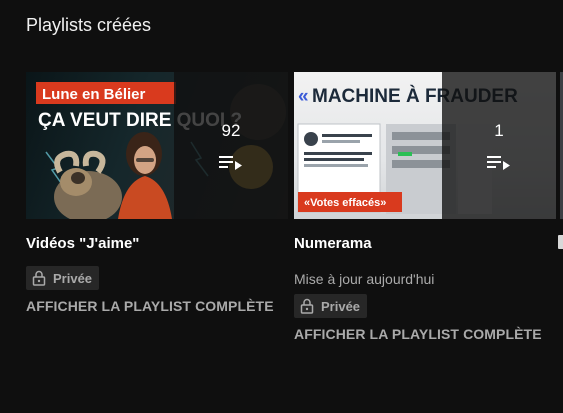  Describe the element at coordinates (231, 145) in the screenshot. I see `playlist-count-overlay: 92` at that location.